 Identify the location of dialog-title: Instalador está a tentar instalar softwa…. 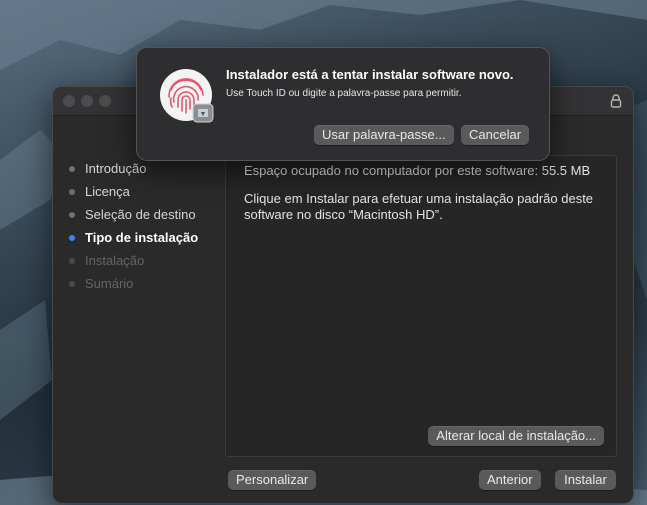
(370, 74).